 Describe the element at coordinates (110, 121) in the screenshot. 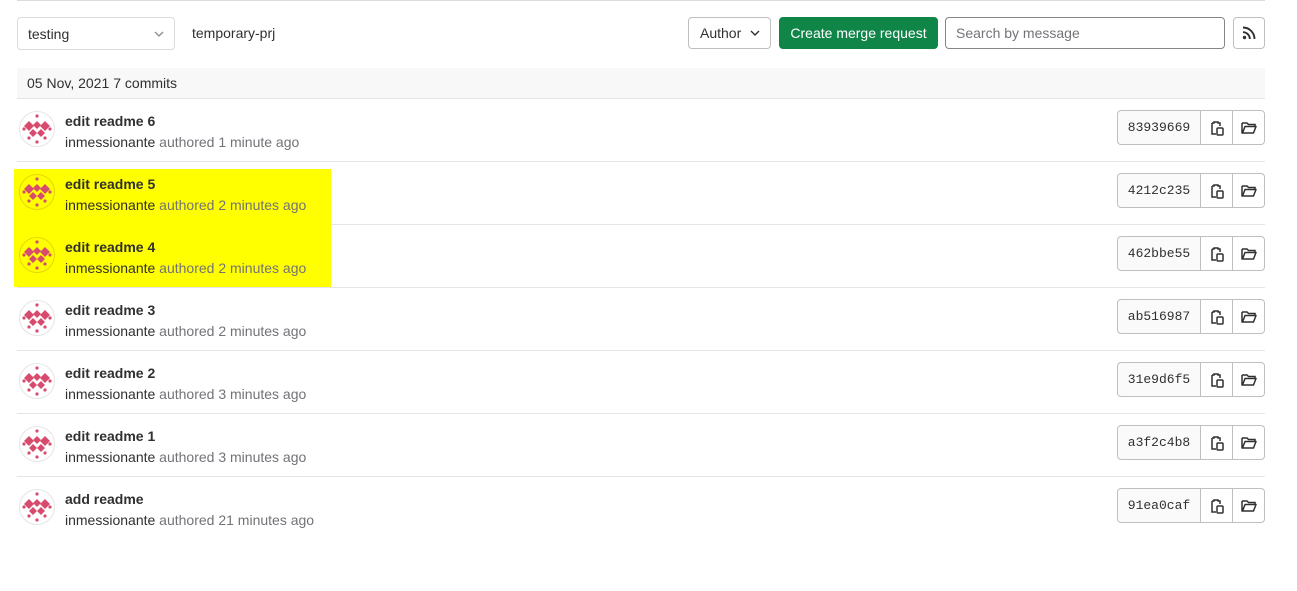

I see `commit-title: edit readme 6` at that location.